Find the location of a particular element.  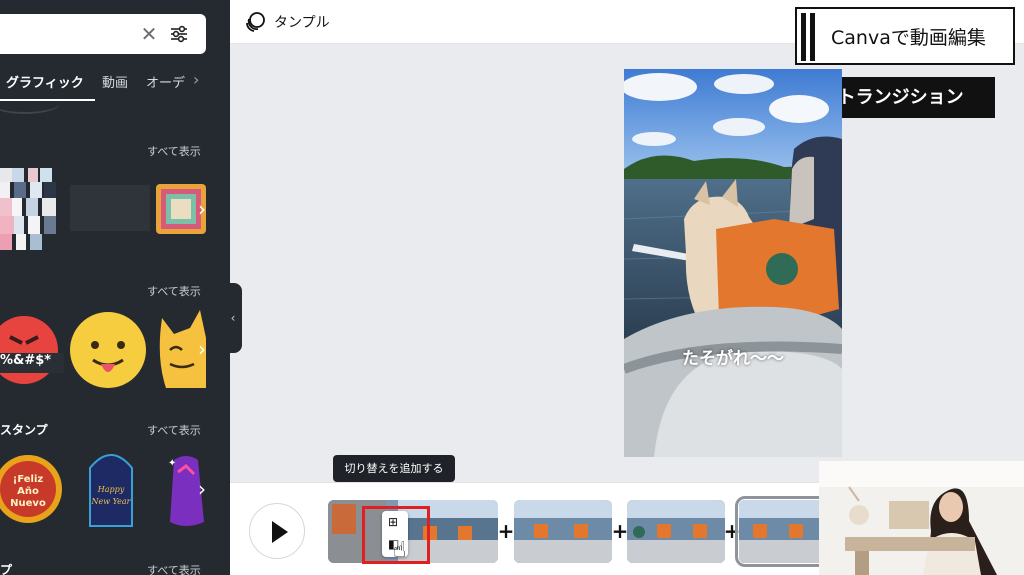

tongue-emoji-thumbnail is located at coordinates (108, 350).